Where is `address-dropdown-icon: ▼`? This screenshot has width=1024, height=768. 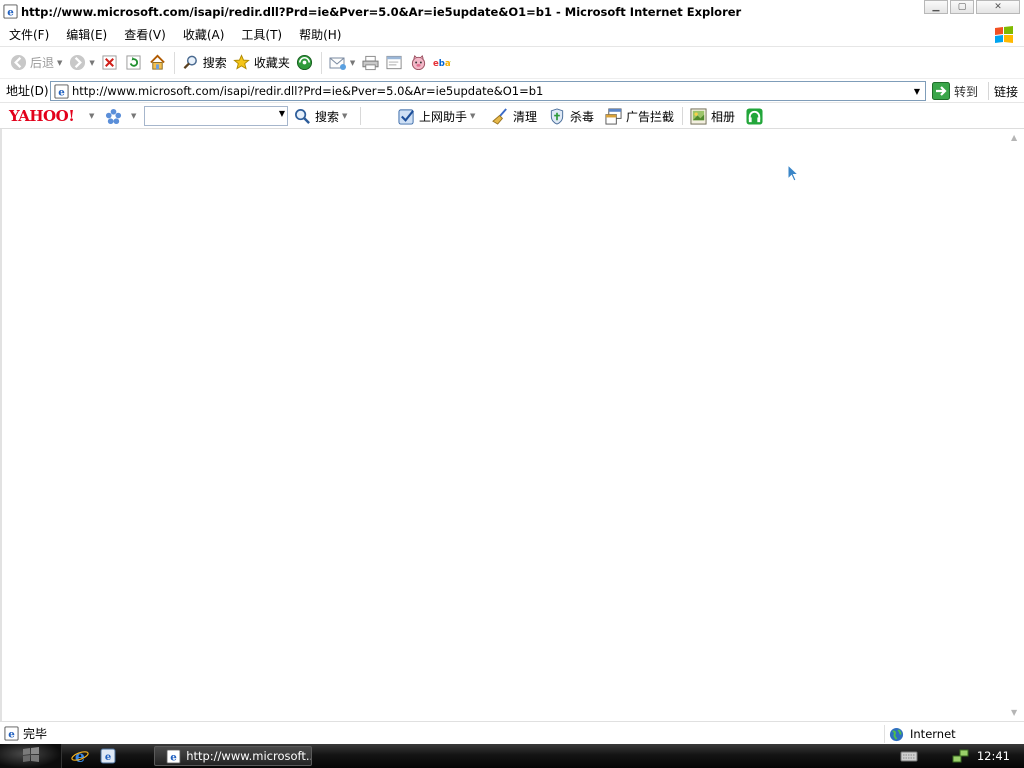
address-dropdown-icon: ▼ is located at coordinates (917, 91).